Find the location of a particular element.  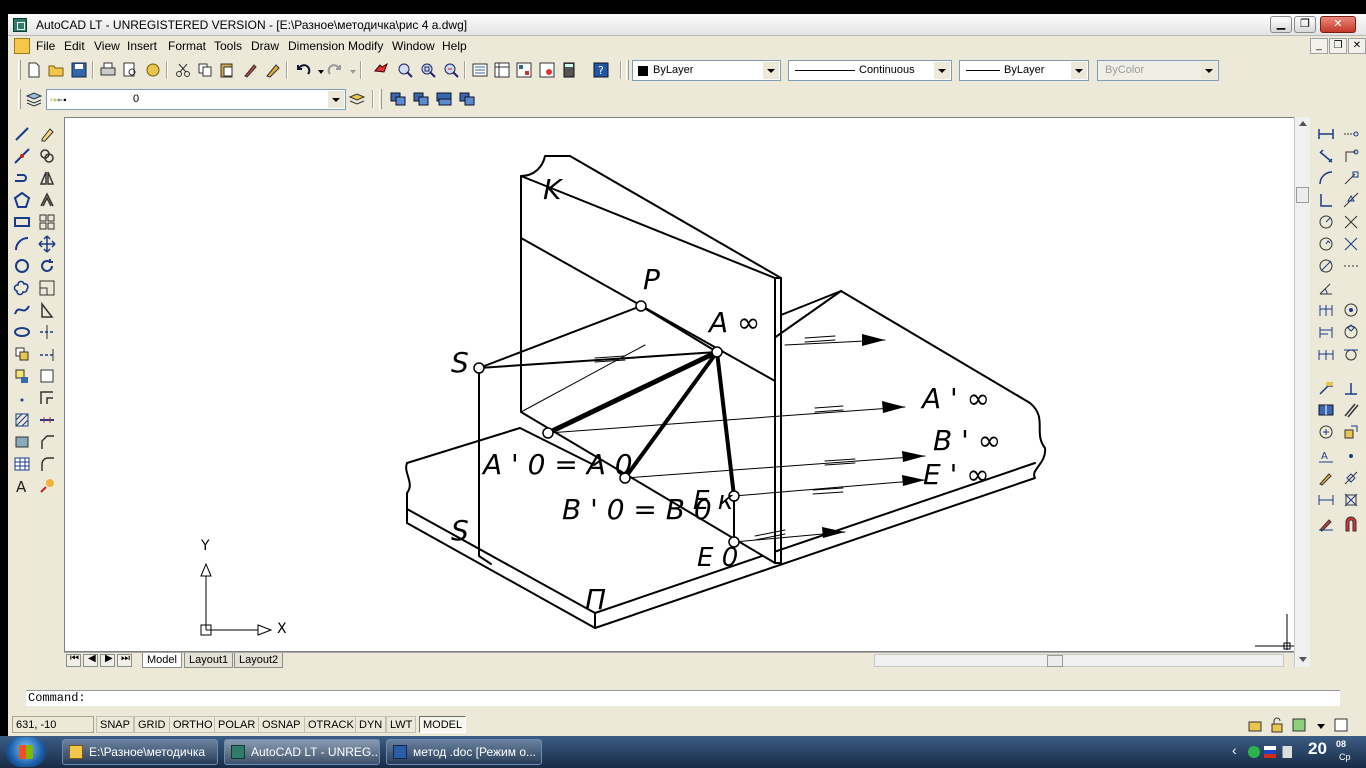

make-object-layer-current-icon is located at coordinates (357, 99).